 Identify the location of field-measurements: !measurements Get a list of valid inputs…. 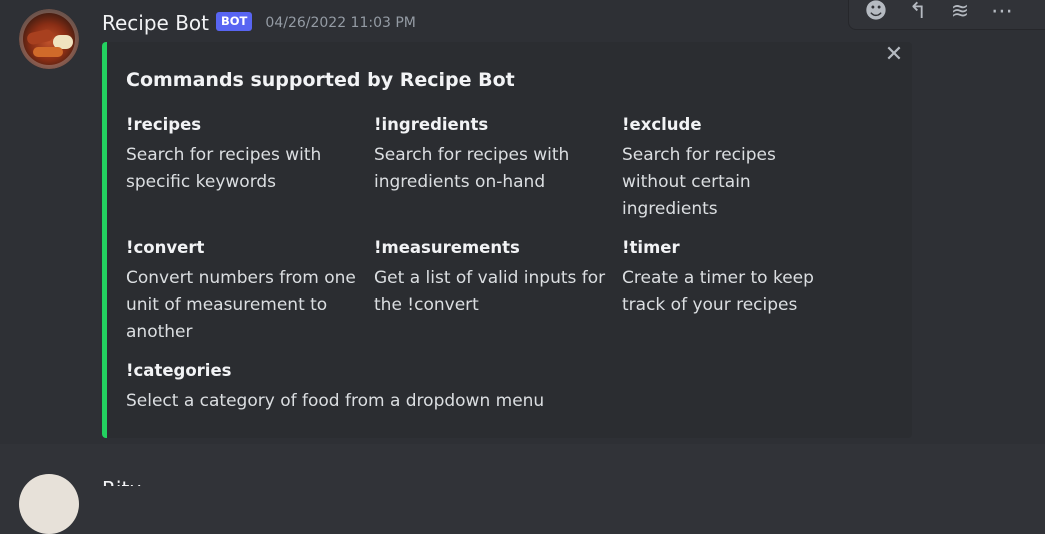
(492, 278).